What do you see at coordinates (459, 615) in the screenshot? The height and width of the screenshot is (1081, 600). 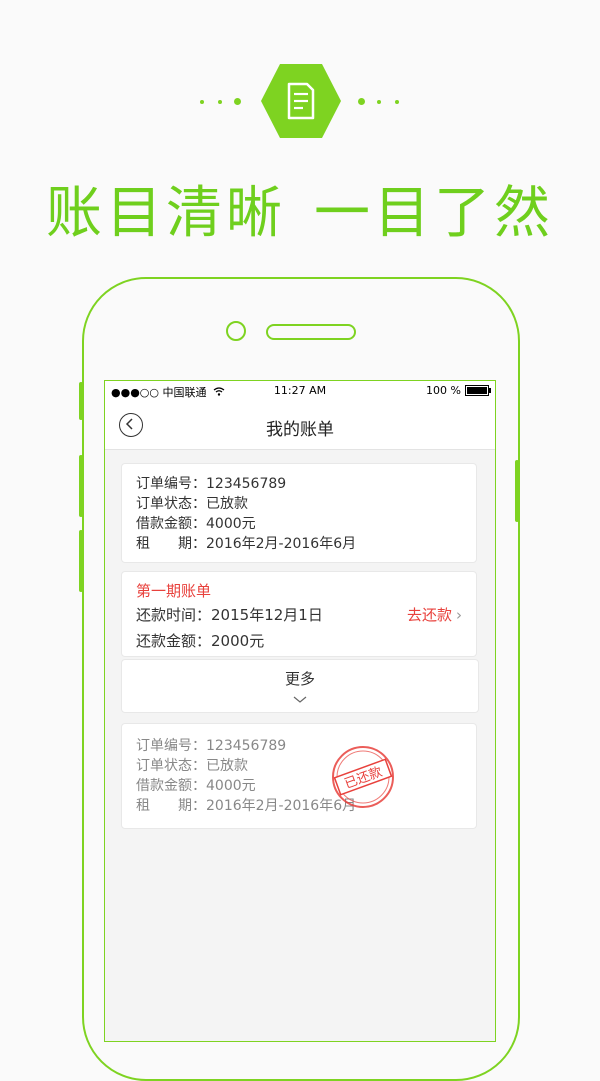 I see `chevron-right-icon: ›` at bounding box center [459, 615].